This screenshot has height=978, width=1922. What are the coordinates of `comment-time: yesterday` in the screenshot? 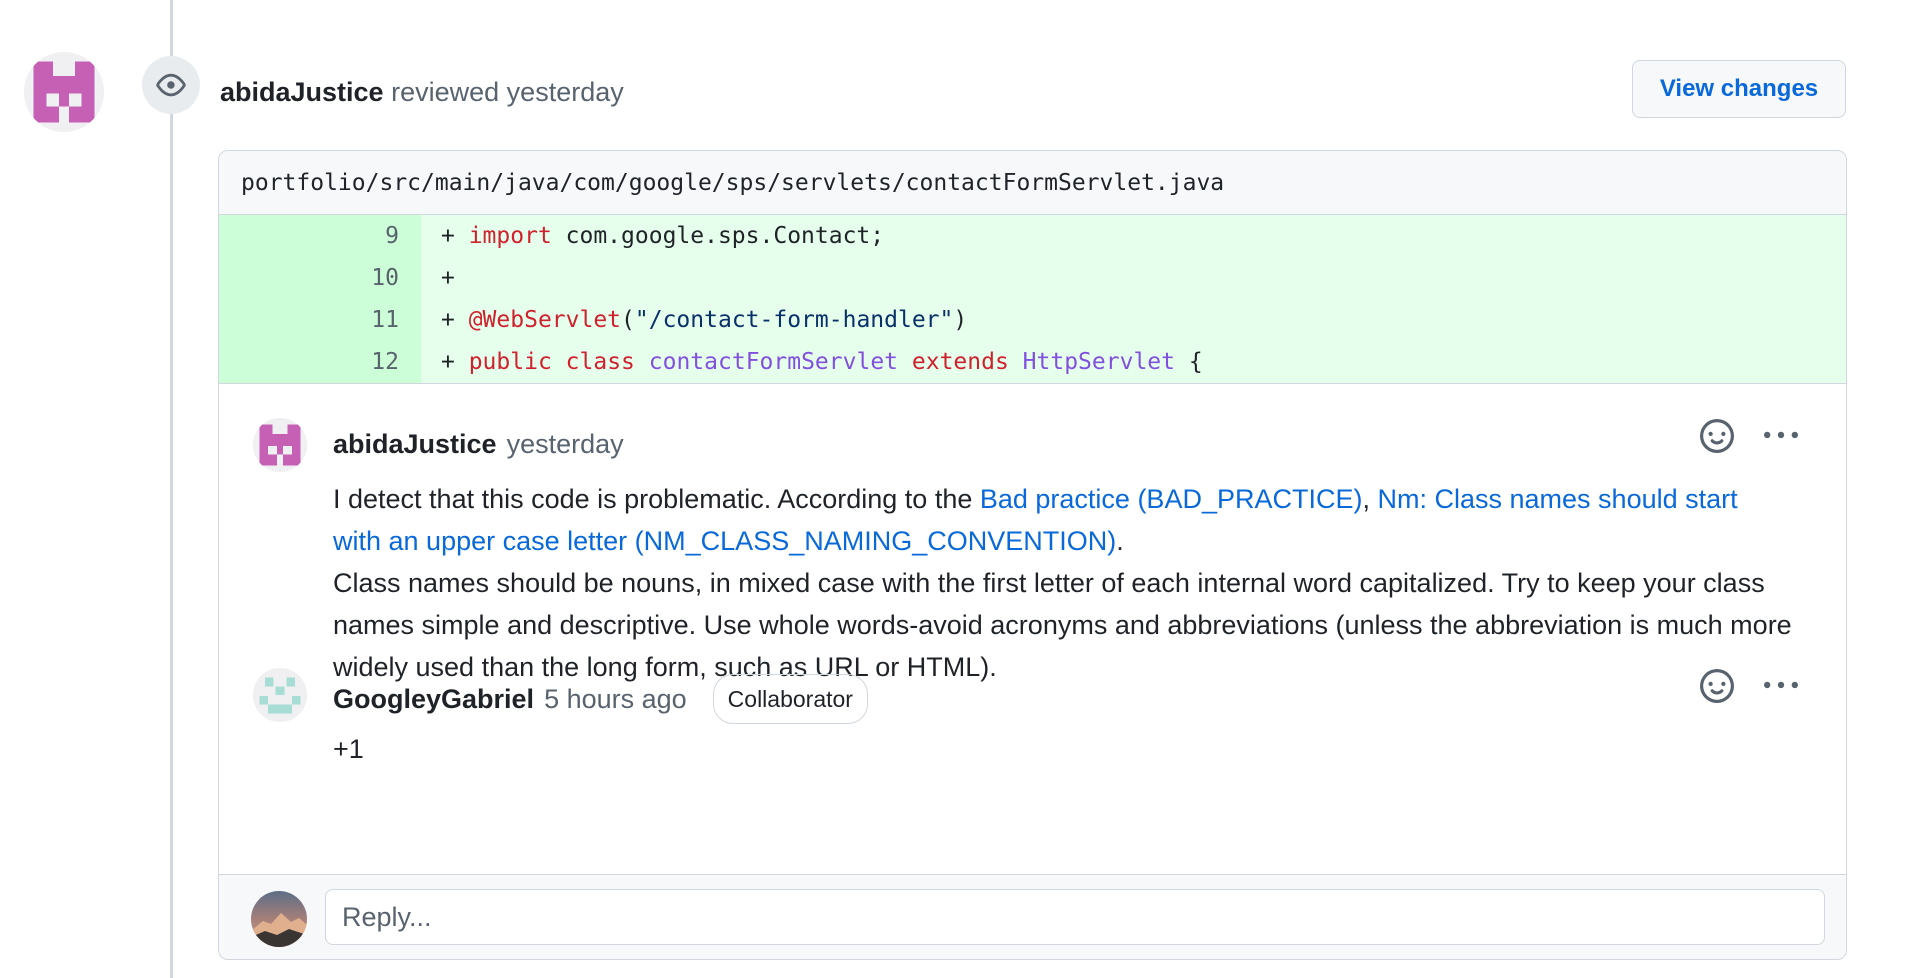 It's located at (565, 444).